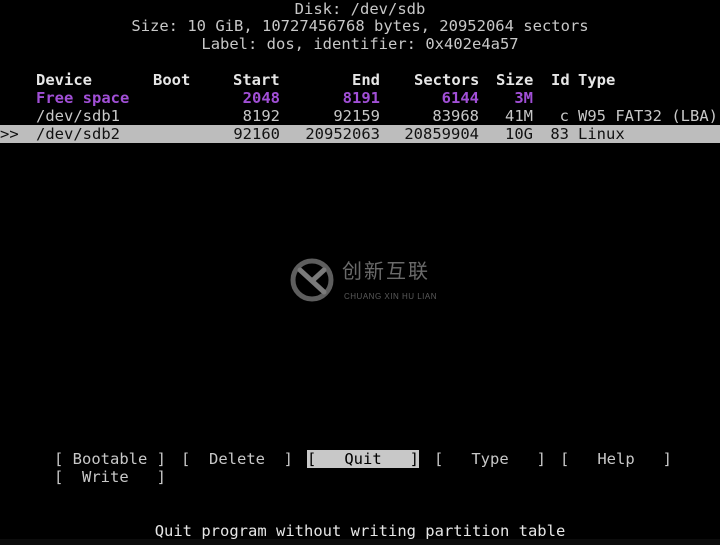 This screenshot has width=720, height=545. I want to click on disk-label-info: Label: dos, identifier: 0x402e4a57, so click(360, 44).